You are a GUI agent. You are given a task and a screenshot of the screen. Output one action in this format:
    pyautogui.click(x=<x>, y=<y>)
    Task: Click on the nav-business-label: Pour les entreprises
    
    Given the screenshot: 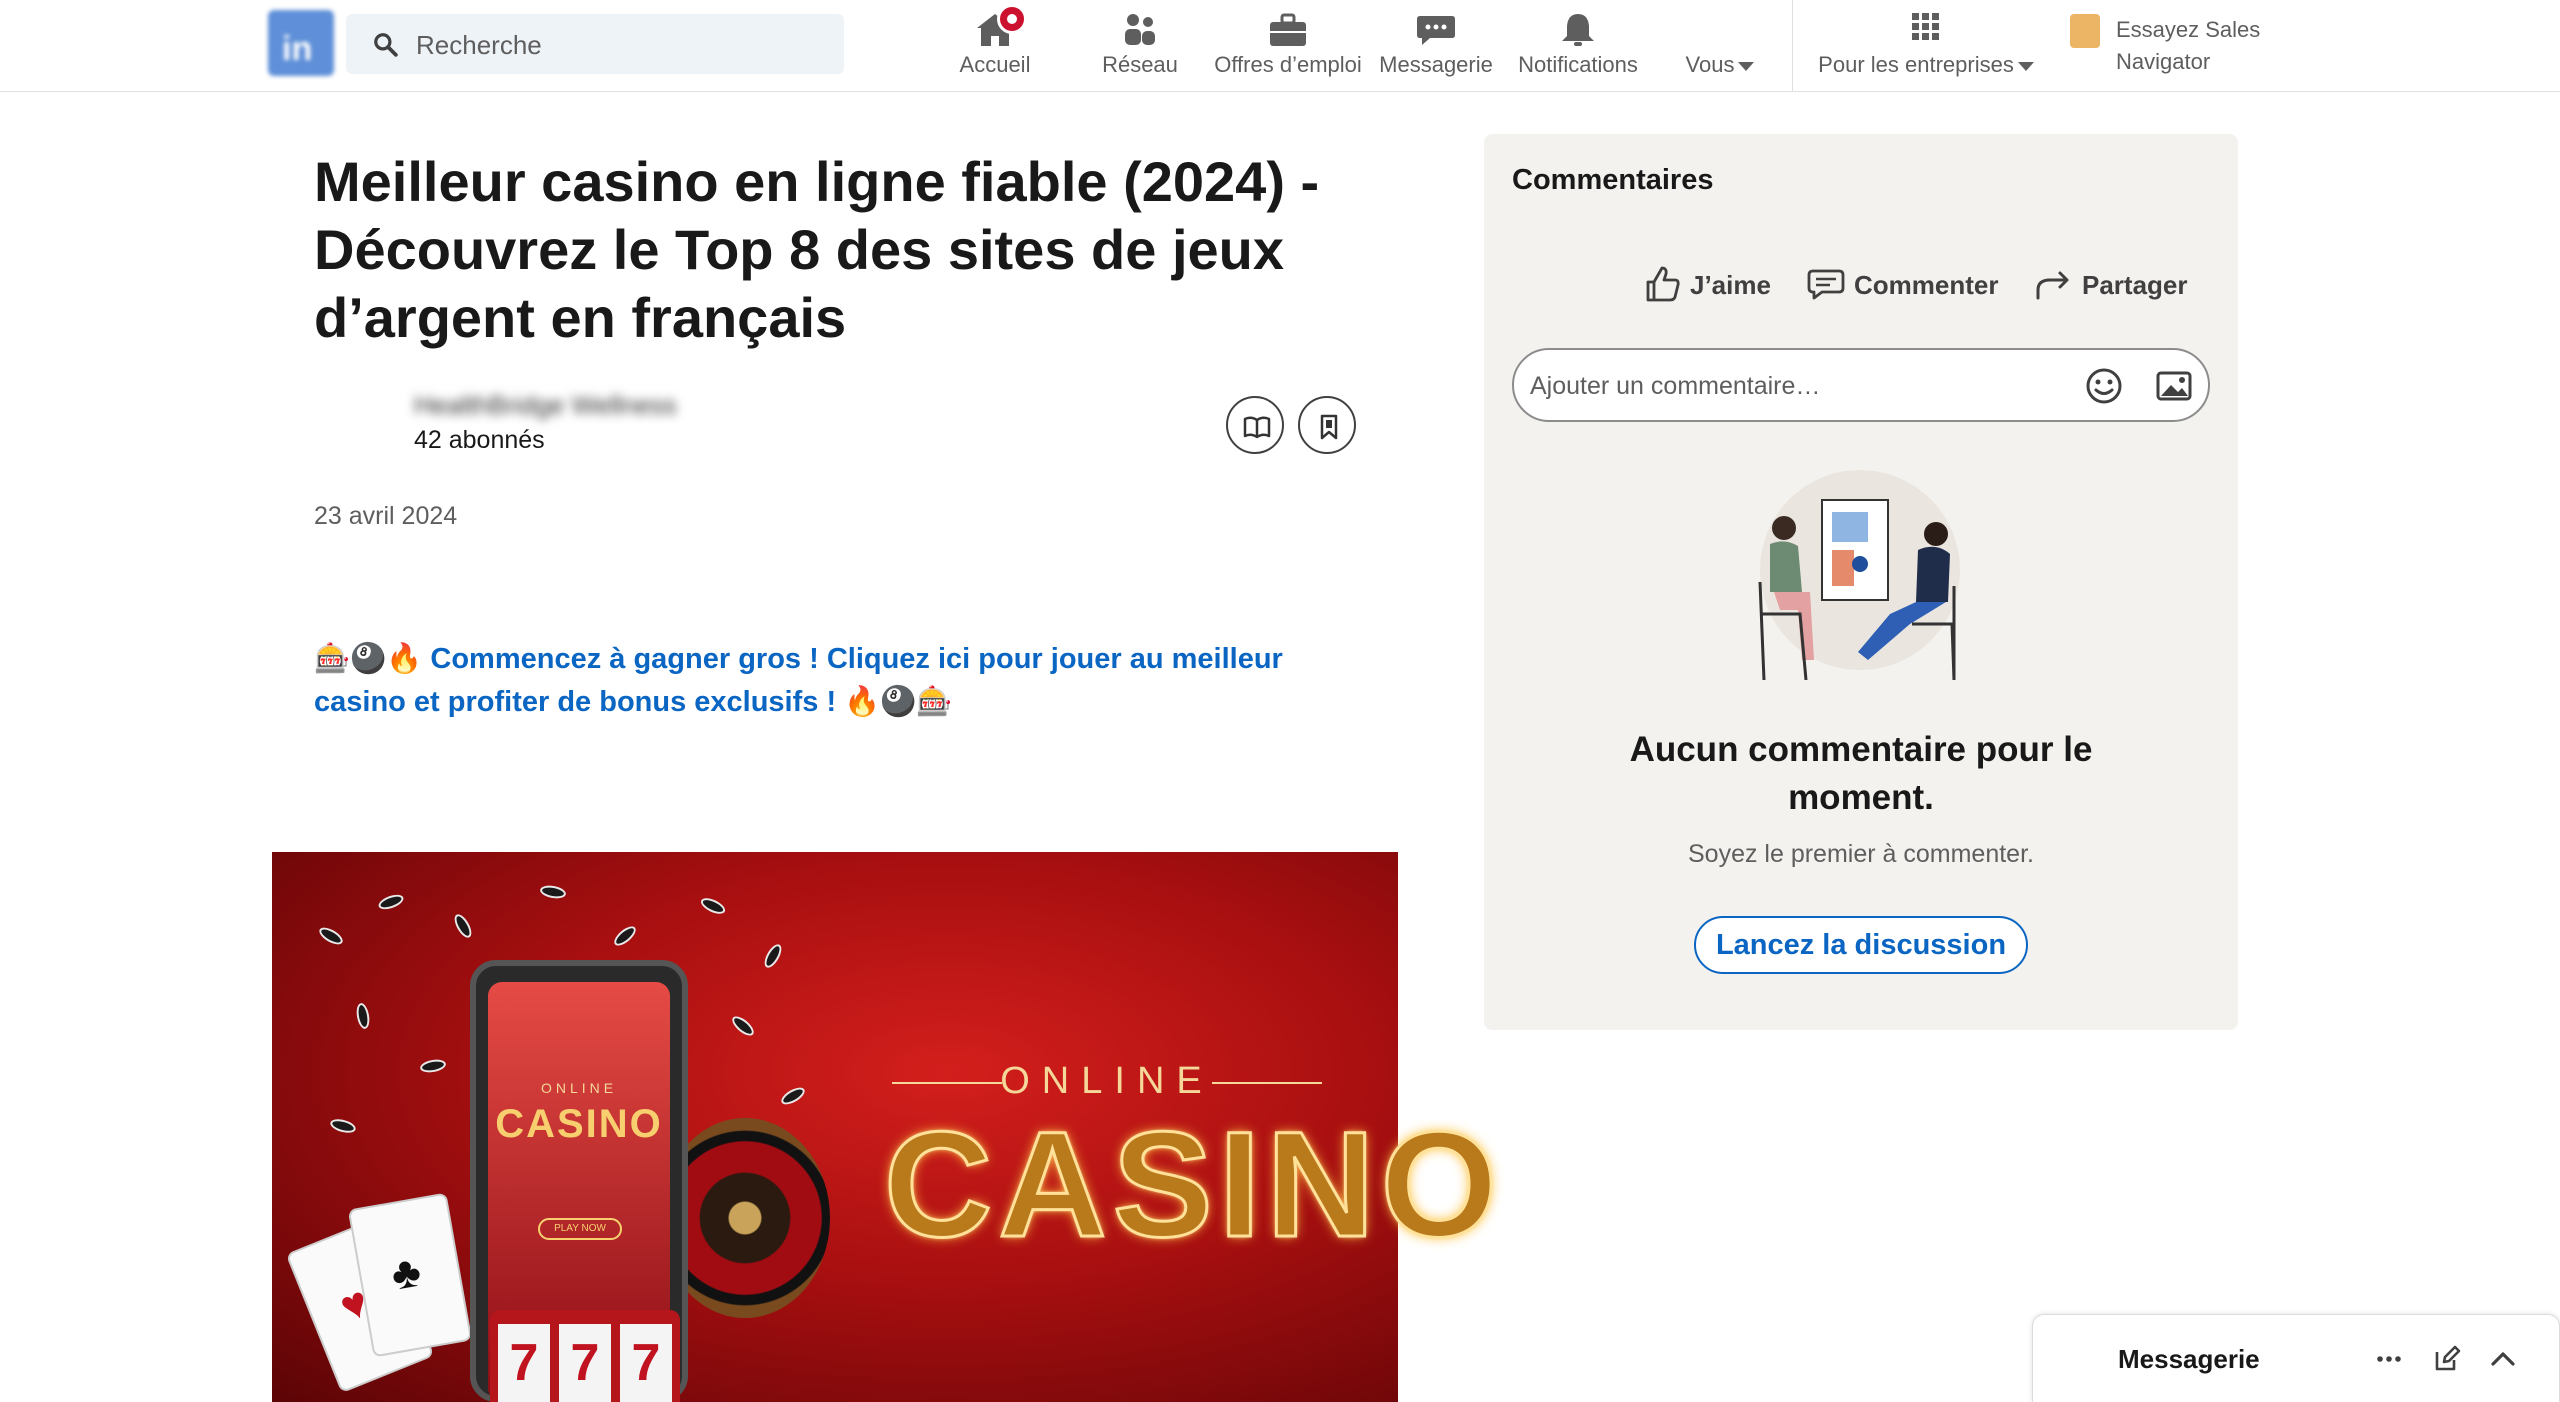 What is the action you would take?
    pyautogui.click(x=1926, y=65)
    